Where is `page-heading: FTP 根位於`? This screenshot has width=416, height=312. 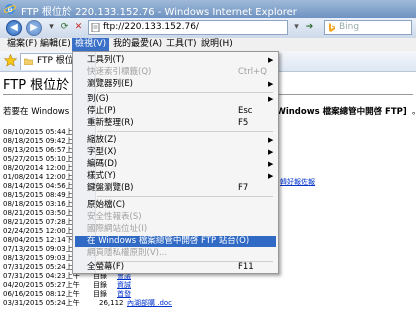
page-heading: FTP 根位於 is located at coordinates (36, 85).